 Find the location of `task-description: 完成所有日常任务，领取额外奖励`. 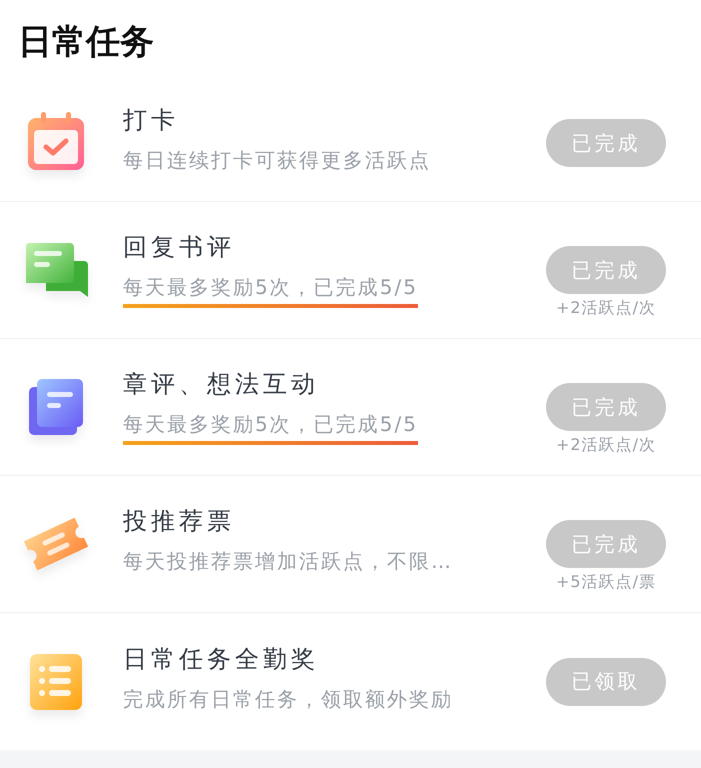

task-description: 完成所有日常任务，领取额外奖励 is located at coordinates (288, 699).